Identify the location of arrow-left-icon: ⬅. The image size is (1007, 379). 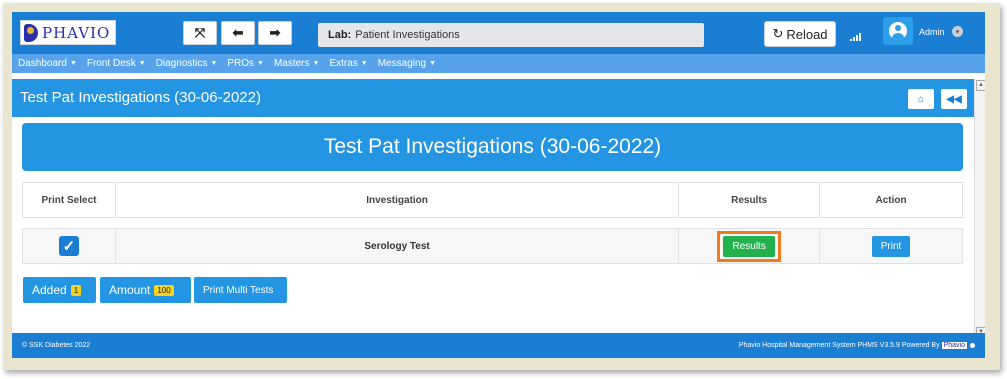
(238, 32).